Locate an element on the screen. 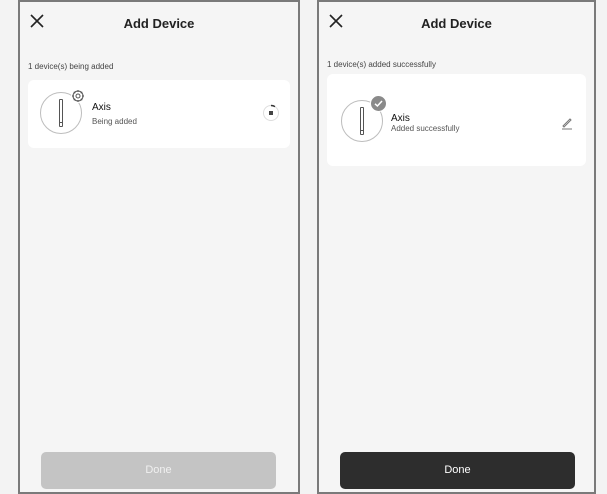  device-status: Being added is located at coordinates (114, 121).